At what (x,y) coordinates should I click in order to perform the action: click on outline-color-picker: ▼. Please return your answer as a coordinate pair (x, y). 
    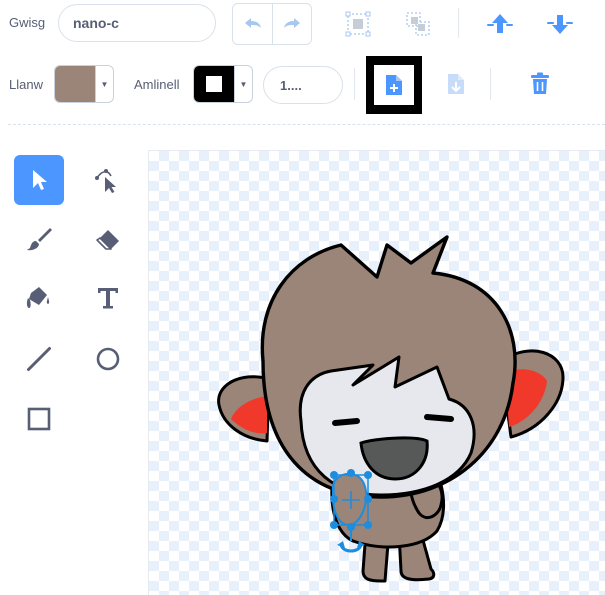
    Looking at the image, I should click on (223, 84).